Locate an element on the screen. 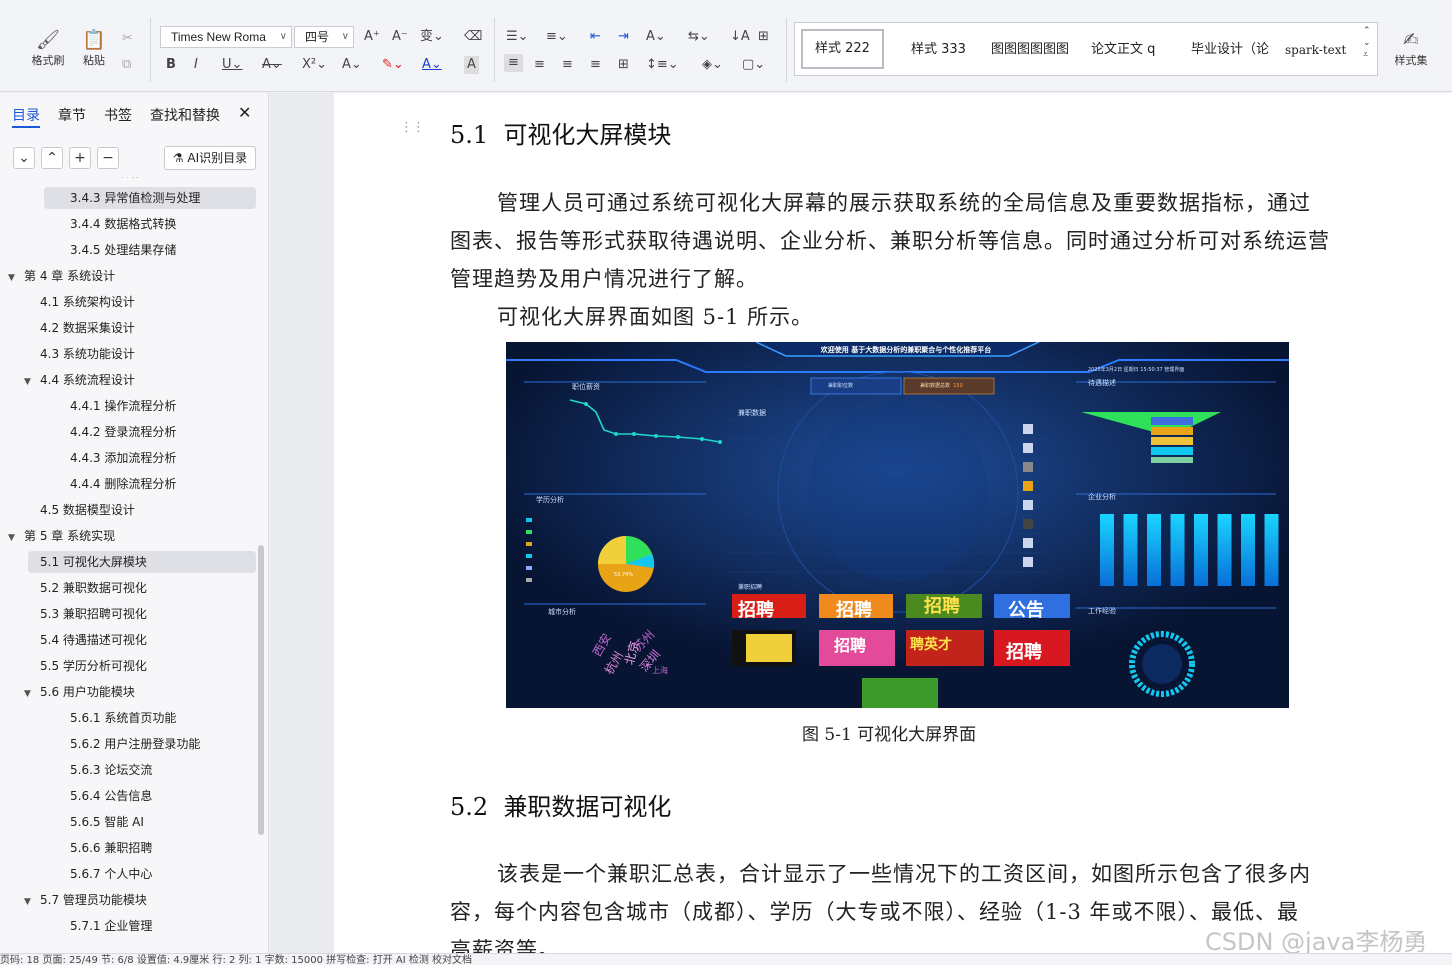 This screenshot has width=1452, height=965. add-heading-button: + is located at coordinates (80, 158).